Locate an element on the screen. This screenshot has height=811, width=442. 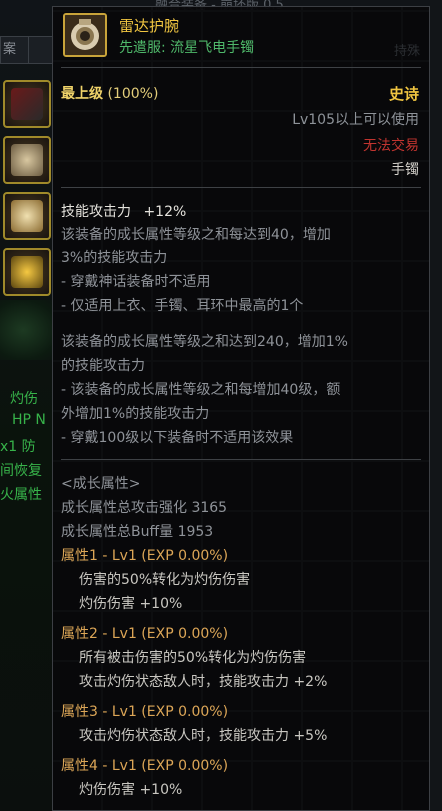
grade-label: 最上级 (100%) is located at coordinates (109, 93).